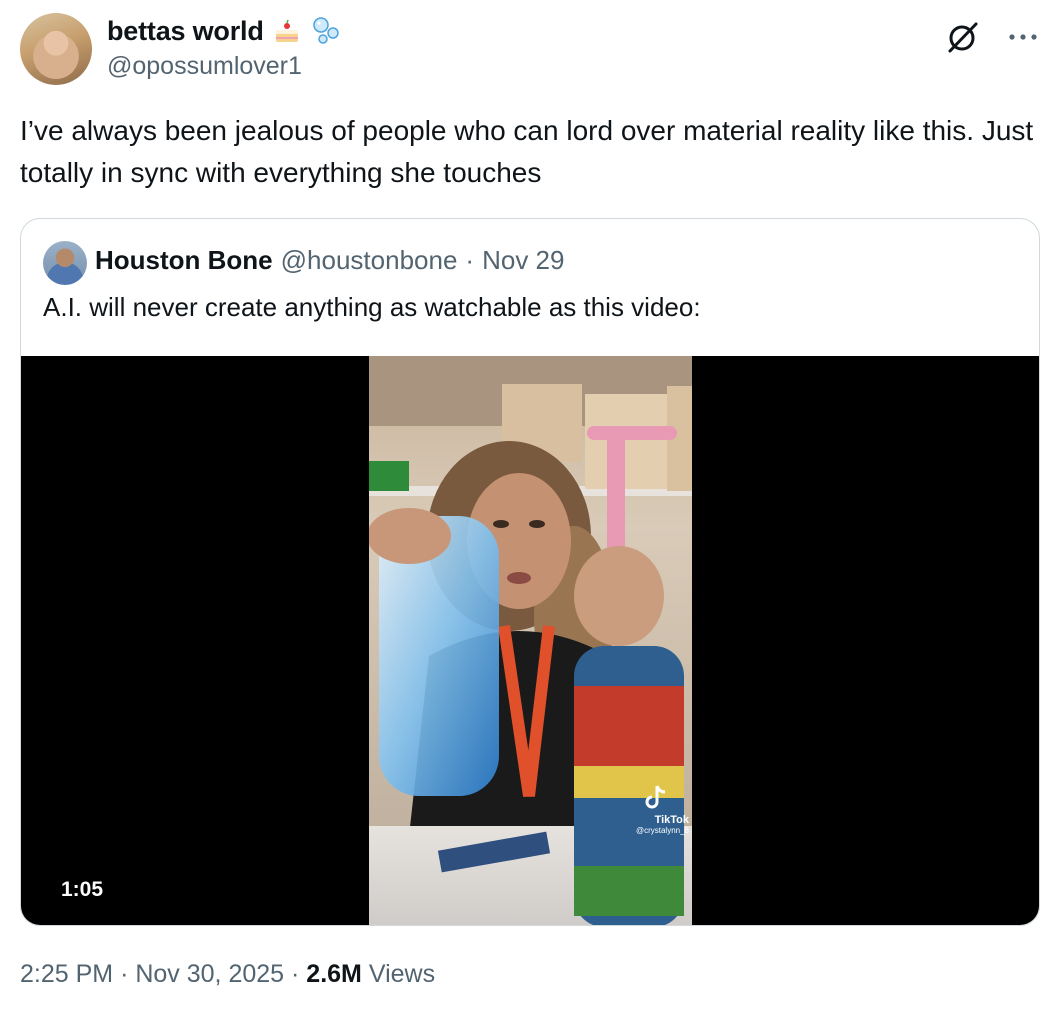  Describe the element at coordinates (334, 974) in the screenshot. I see `views-count: 2.6M` at that location.